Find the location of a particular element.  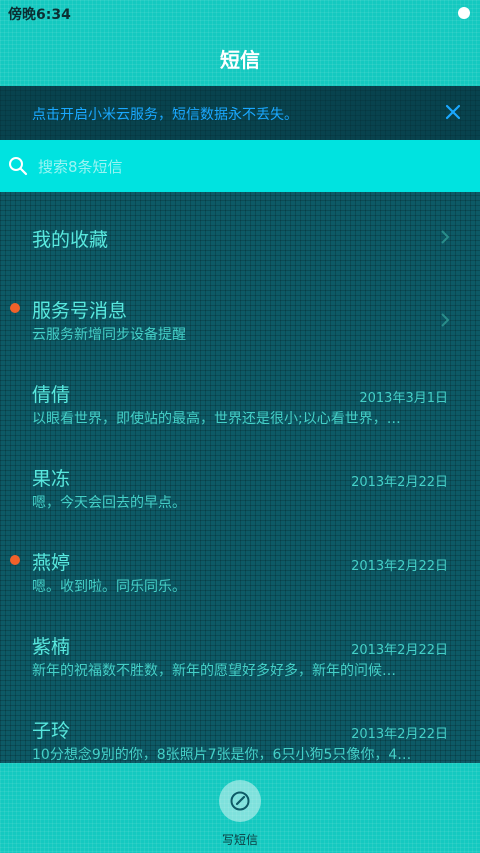

message-preview: 嗯，今天会回去的早点。 is located at coordinates (109, 503).